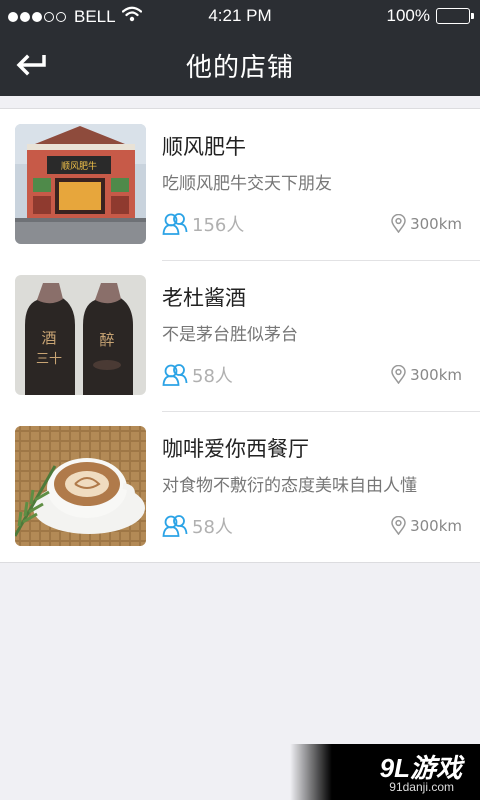 This screenshot has height=800, width=480. What do you see at coordinates (239, 68) in the screenshot?
I see `page-title: 他的店铺` at bounding box center [239, 68].